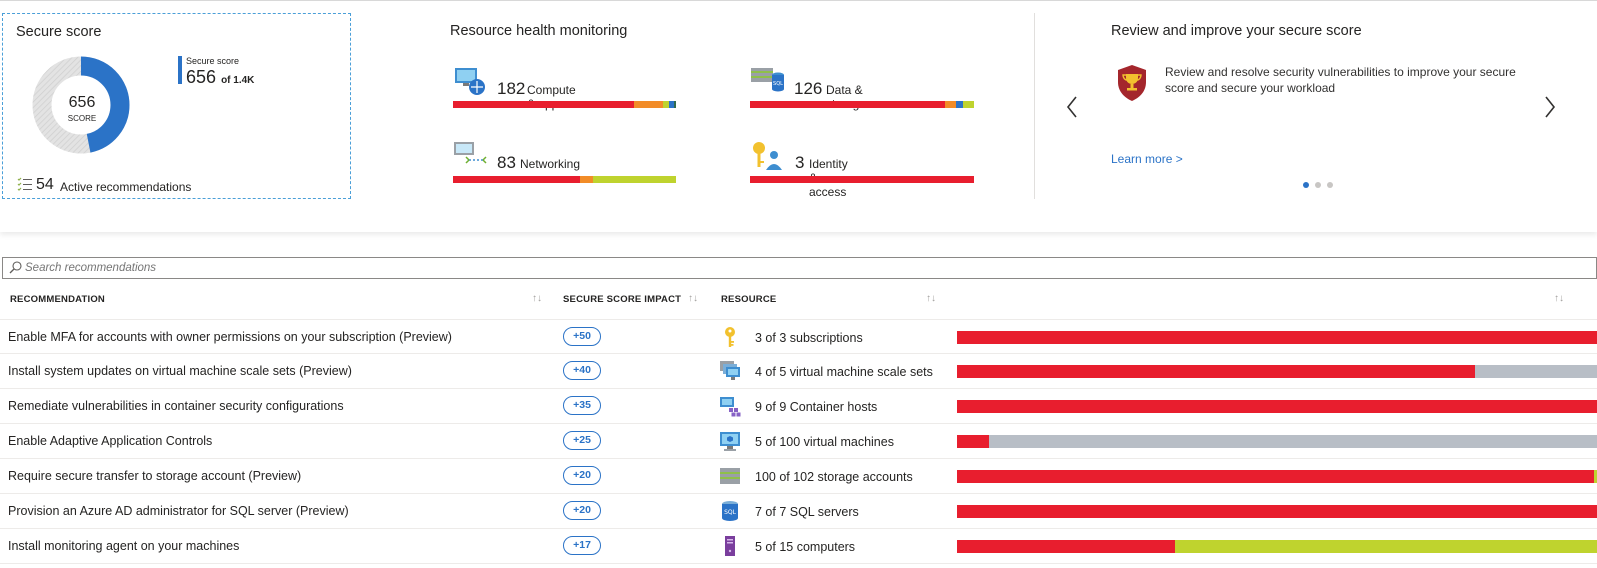  What do you see at coordinates (537, 298) in the screenshot?
I see `sort-recommendation-icon: ↑↓` at bounding box center [537, 298].